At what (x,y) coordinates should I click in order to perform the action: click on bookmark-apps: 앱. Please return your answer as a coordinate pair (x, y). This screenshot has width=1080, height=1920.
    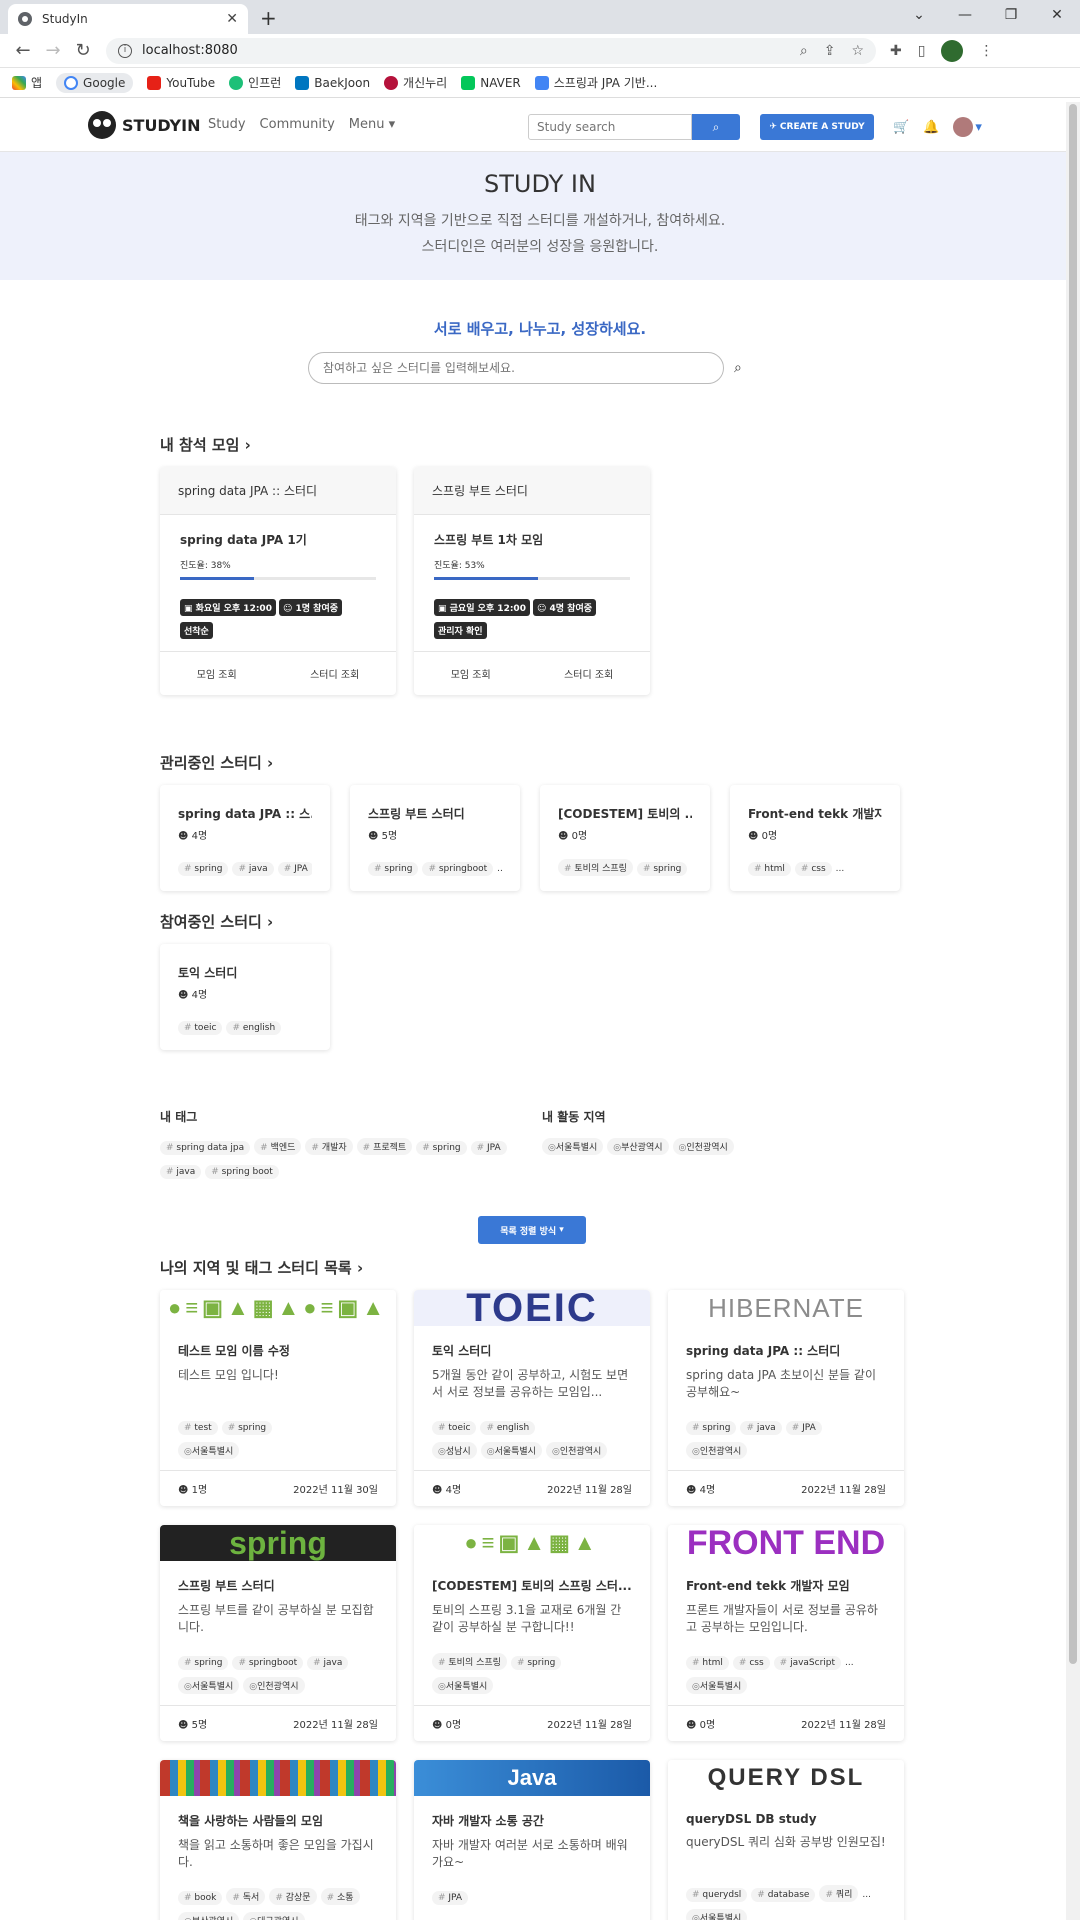
    Looking at the image, I should click on (27, 82).